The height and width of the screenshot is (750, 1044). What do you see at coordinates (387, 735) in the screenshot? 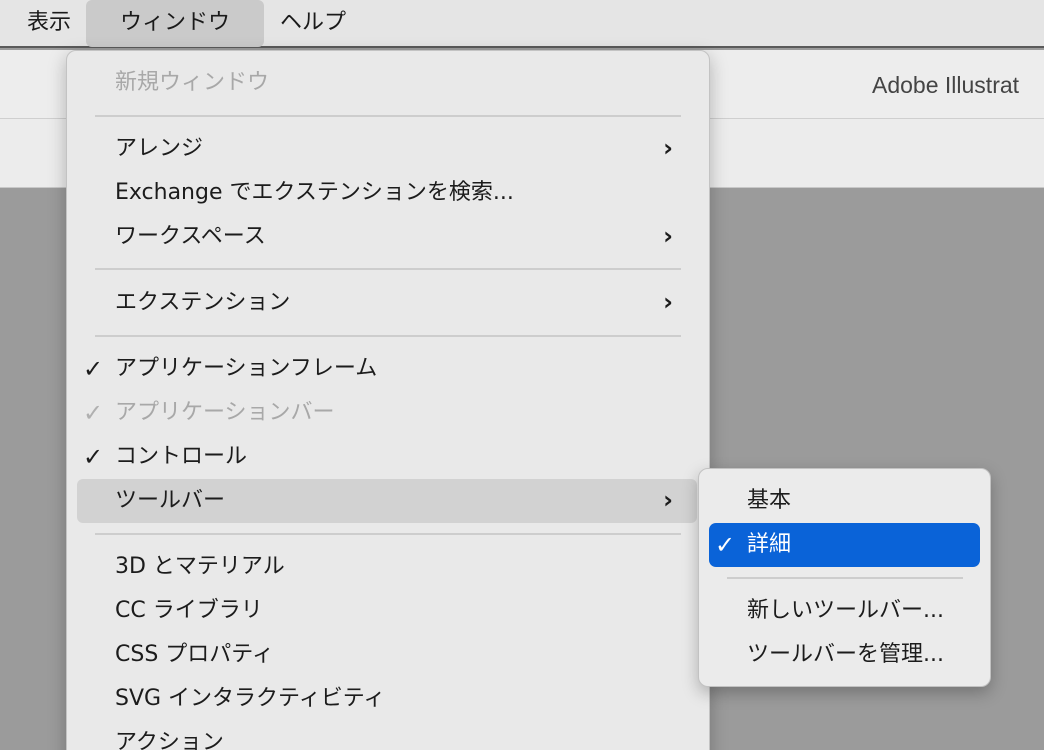
I see `menu-item-actions: アクション` at bounding box center [387, 735].